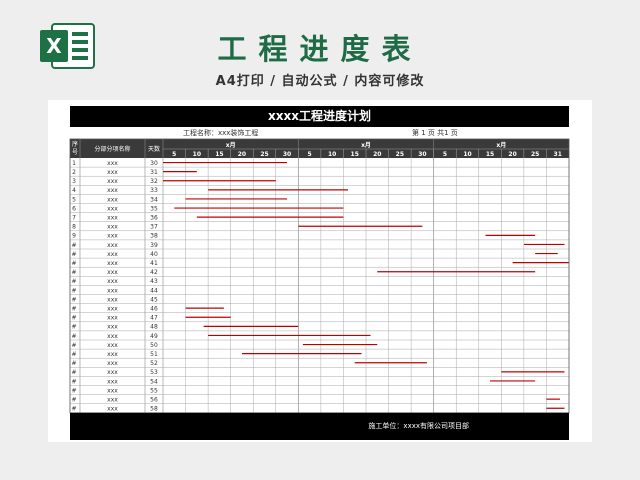 Image resolution: width=640 pixels, height=480 pixels. Describe the element at coordinates (74, 163) in the screenshot. I see `row-seq: 1` at that location.